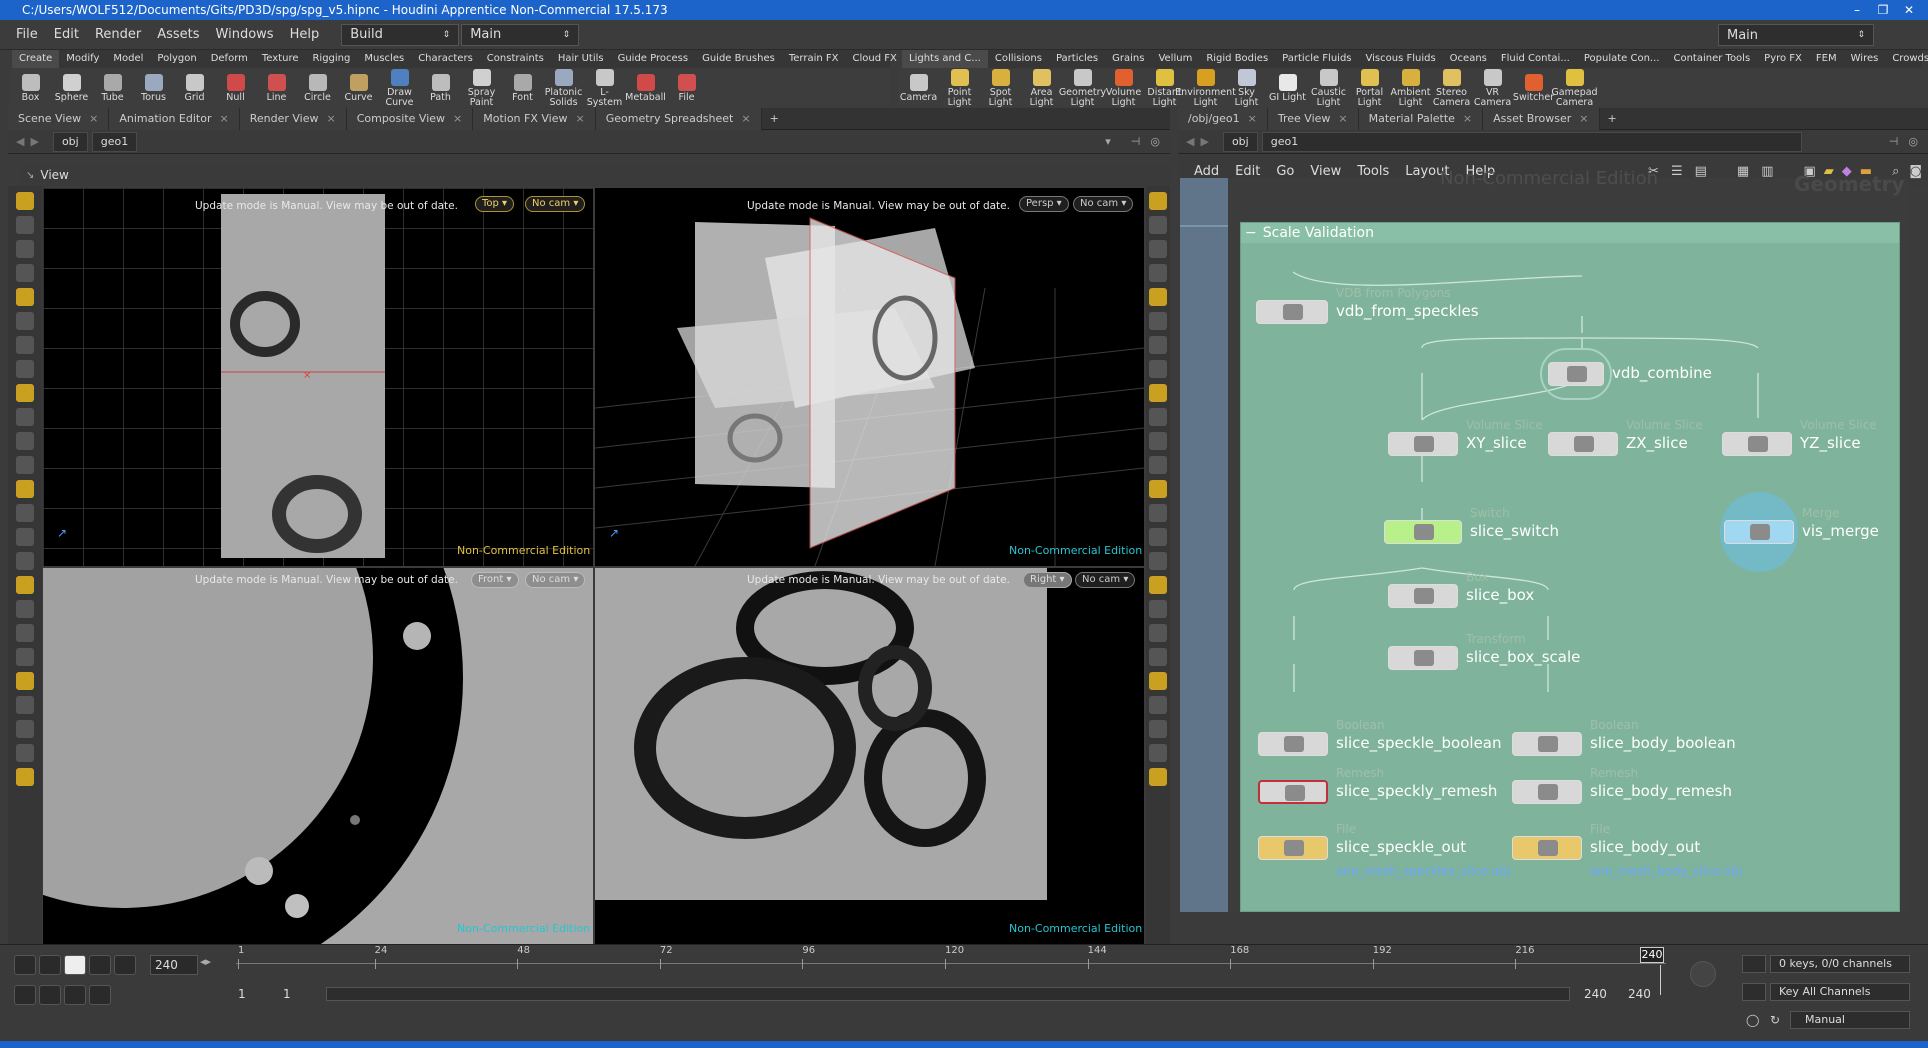 The width and height of the screenshot is (1928, 1048). What do you see at coordinates (1044, 204) in the screenshot?
I see `view-persp-button: Persp ▾` at bounding box center [1044, 204].